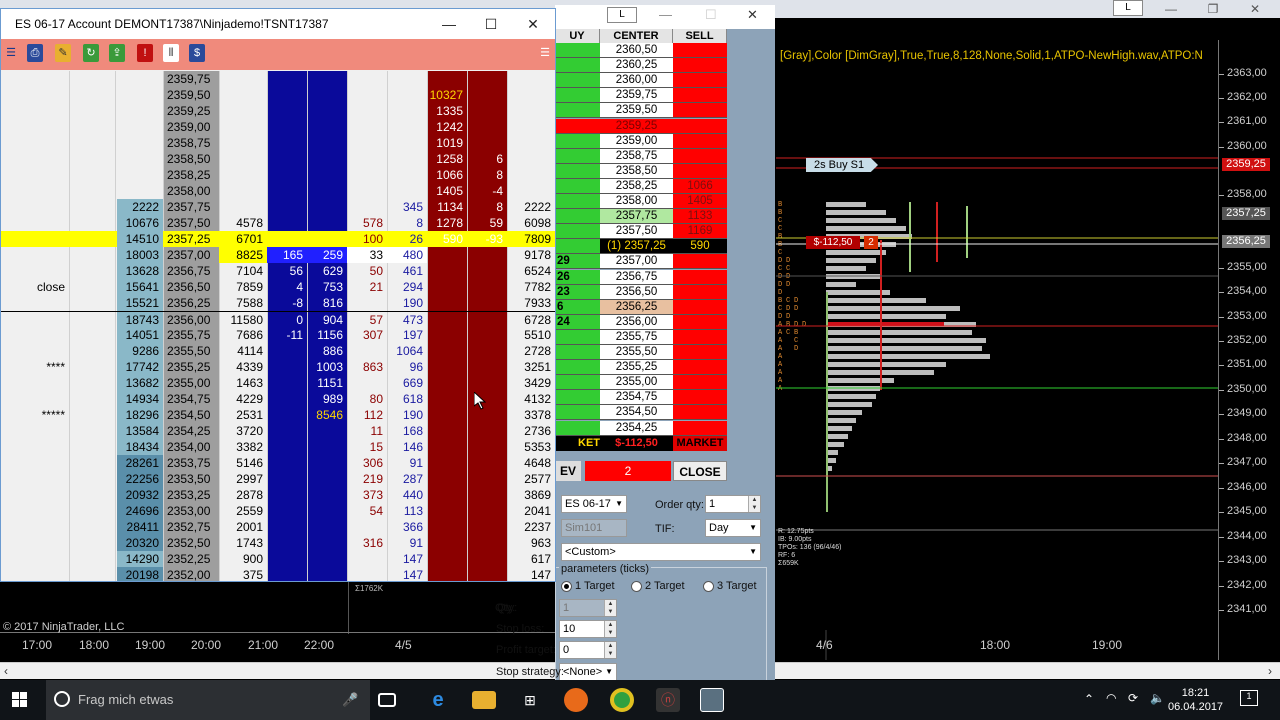  What do you see at coordinates (636, 247) in the screenshot?
I see `ladder-price-cell: (1) 2357,25` at bounding box center [636, 247].